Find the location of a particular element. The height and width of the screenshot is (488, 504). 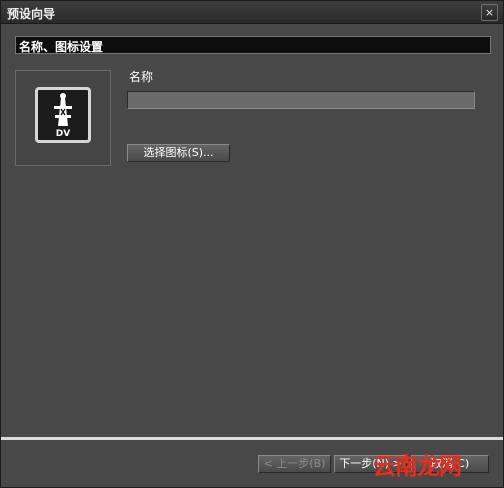

close-button: × is located at coordinates (489, 12).